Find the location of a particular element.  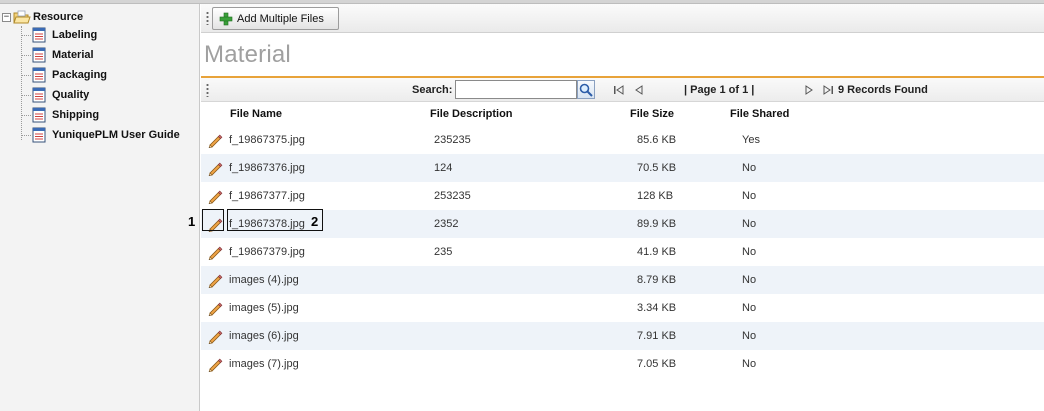

file-name-cell: f_19867375.jpg is located at coordinates (267, 140).